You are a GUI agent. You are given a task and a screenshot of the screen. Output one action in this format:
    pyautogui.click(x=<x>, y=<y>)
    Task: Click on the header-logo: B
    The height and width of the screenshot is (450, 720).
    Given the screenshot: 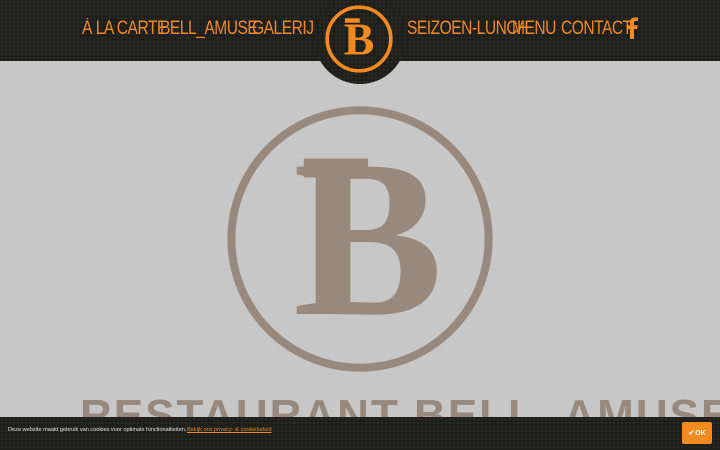 What is the action you would take?
    pyautogui.click(x=359, y=39)
    